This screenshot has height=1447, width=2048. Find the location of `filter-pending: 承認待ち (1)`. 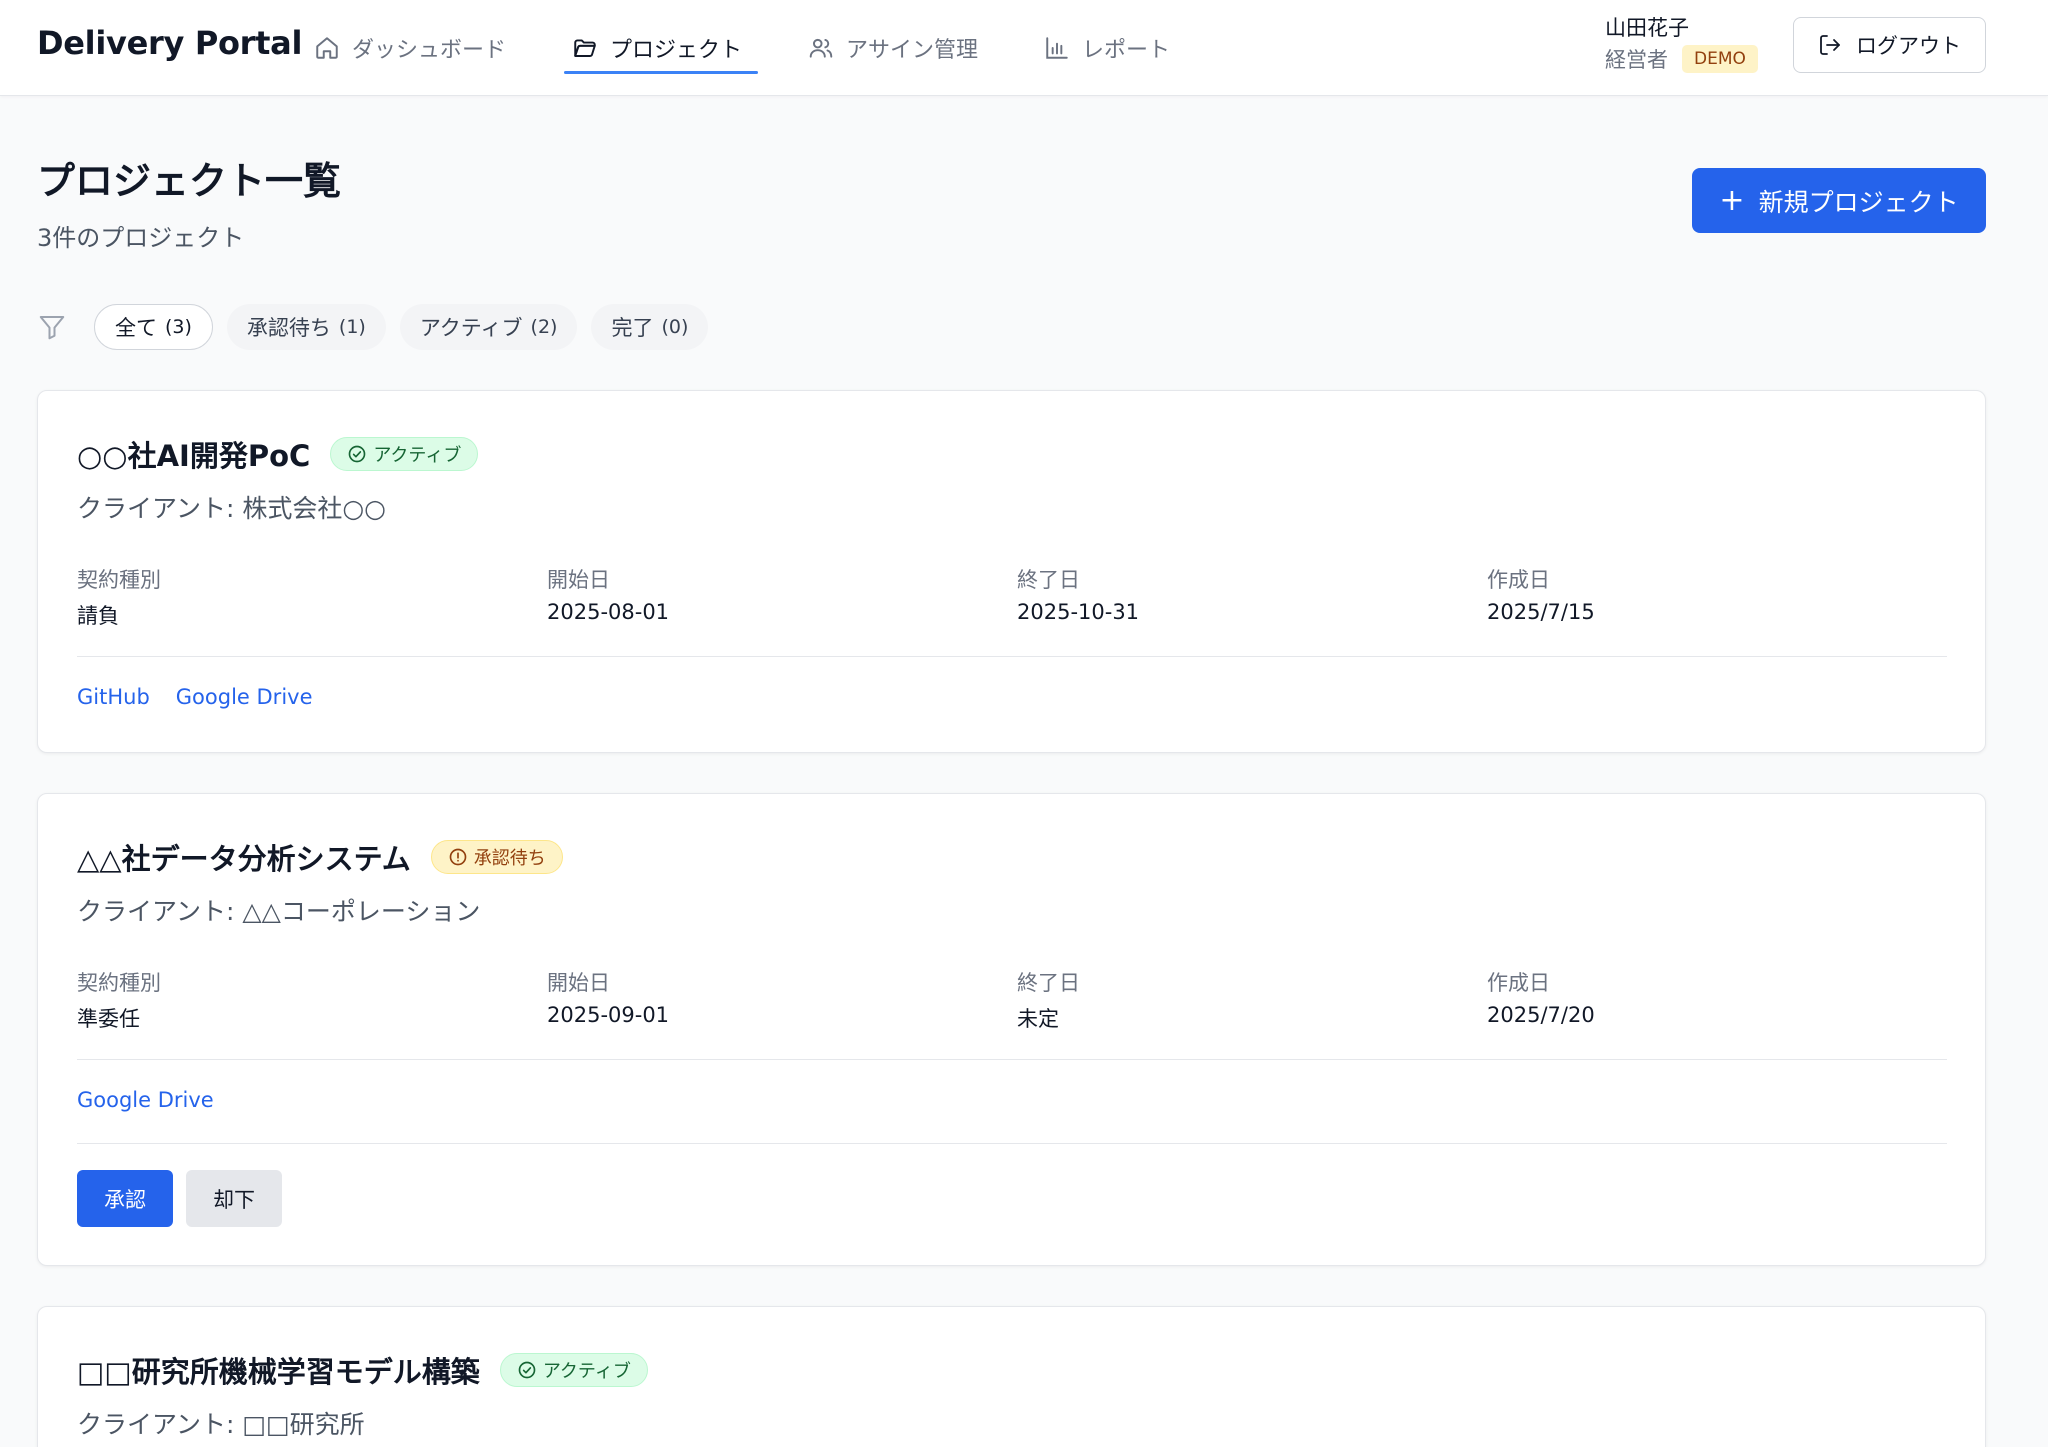

filter-pending: 承認待ち (1) is located at coordinates (306, 327).